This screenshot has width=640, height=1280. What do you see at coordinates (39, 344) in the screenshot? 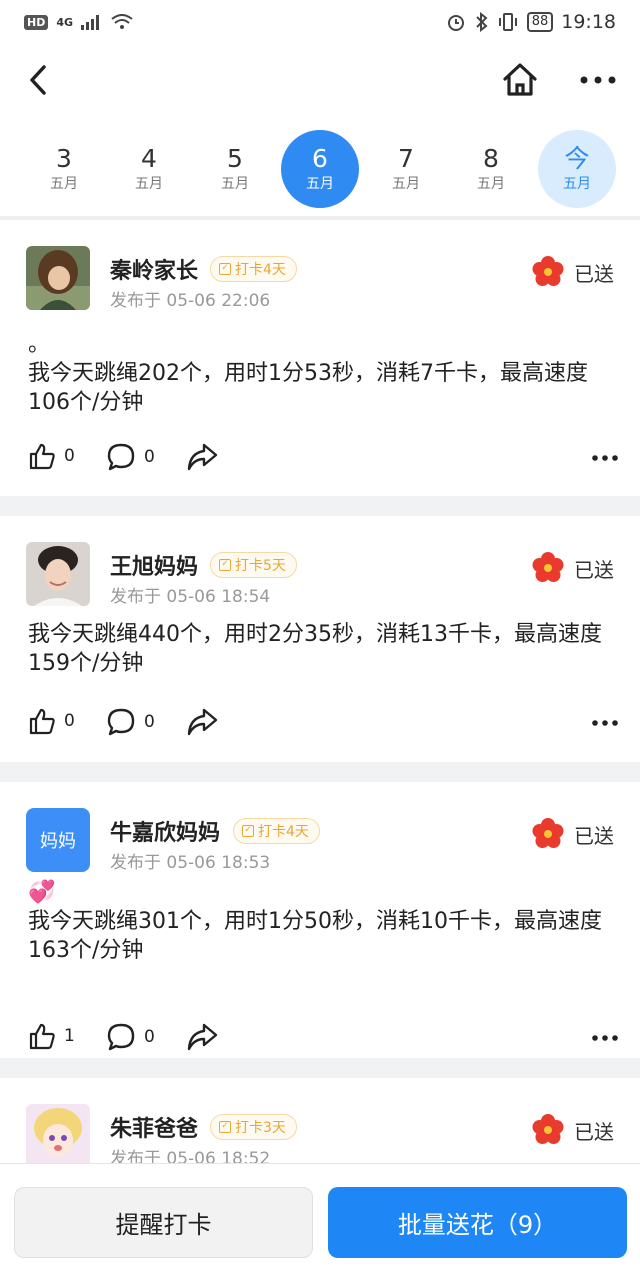
I see `post-prefix: 。` at bounding box center [39, 344].